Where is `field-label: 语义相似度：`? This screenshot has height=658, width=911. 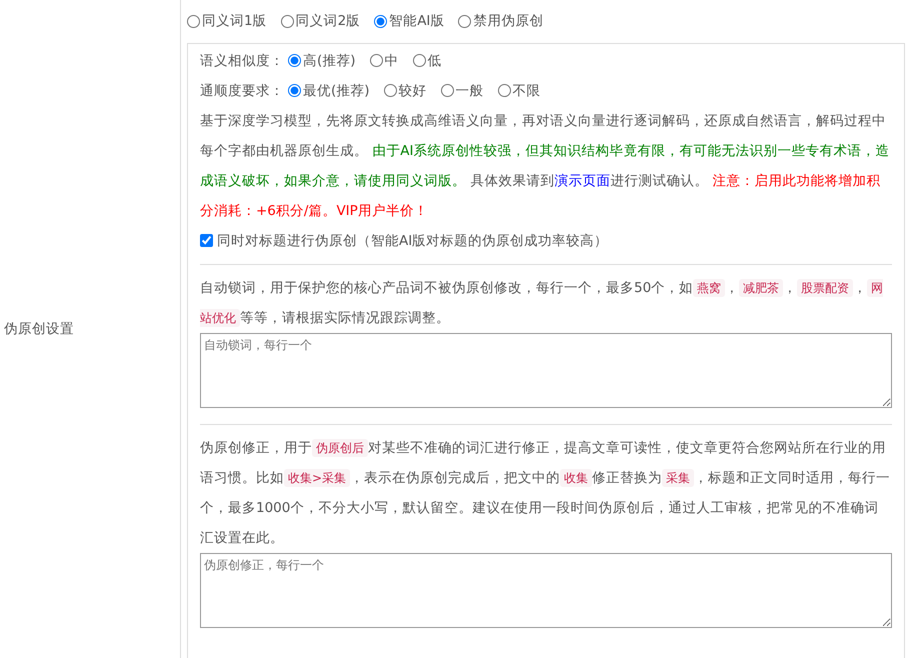 field-label: 语义相似度： is located at coordinates (242, 61).